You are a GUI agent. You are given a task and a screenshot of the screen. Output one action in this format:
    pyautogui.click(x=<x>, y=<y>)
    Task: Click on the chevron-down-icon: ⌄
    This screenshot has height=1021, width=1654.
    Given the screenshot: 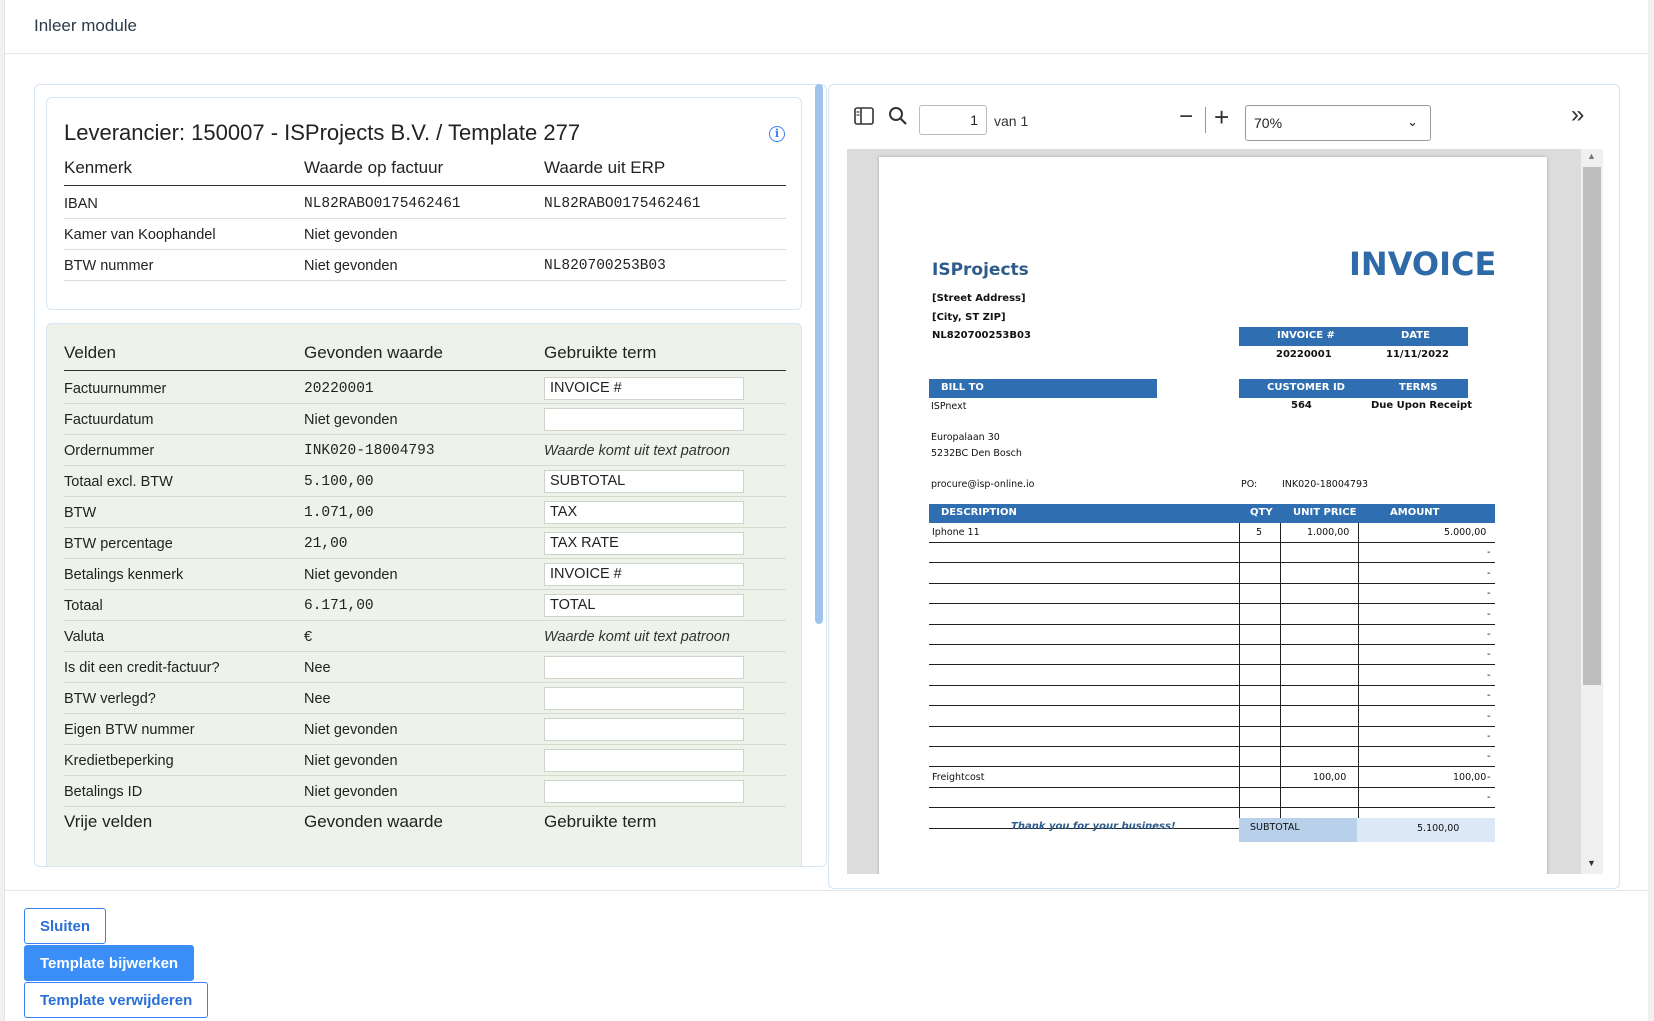 What is the action you would take?
    pyautogui.click(x=1412, y=121)
    